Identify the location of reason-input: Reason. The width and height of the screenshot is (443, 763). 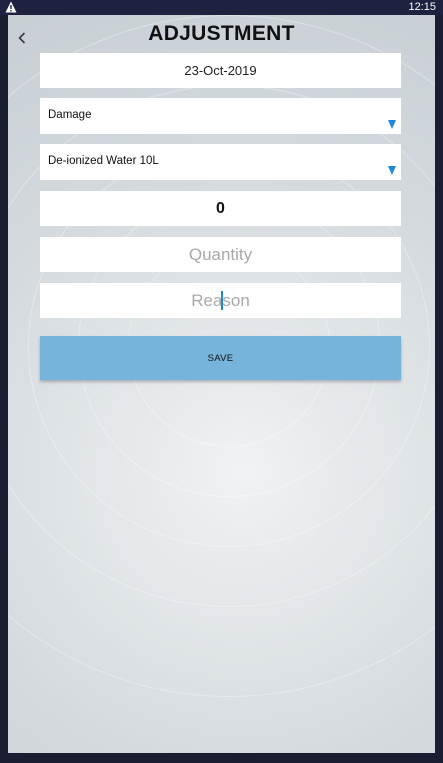
(220, 300).